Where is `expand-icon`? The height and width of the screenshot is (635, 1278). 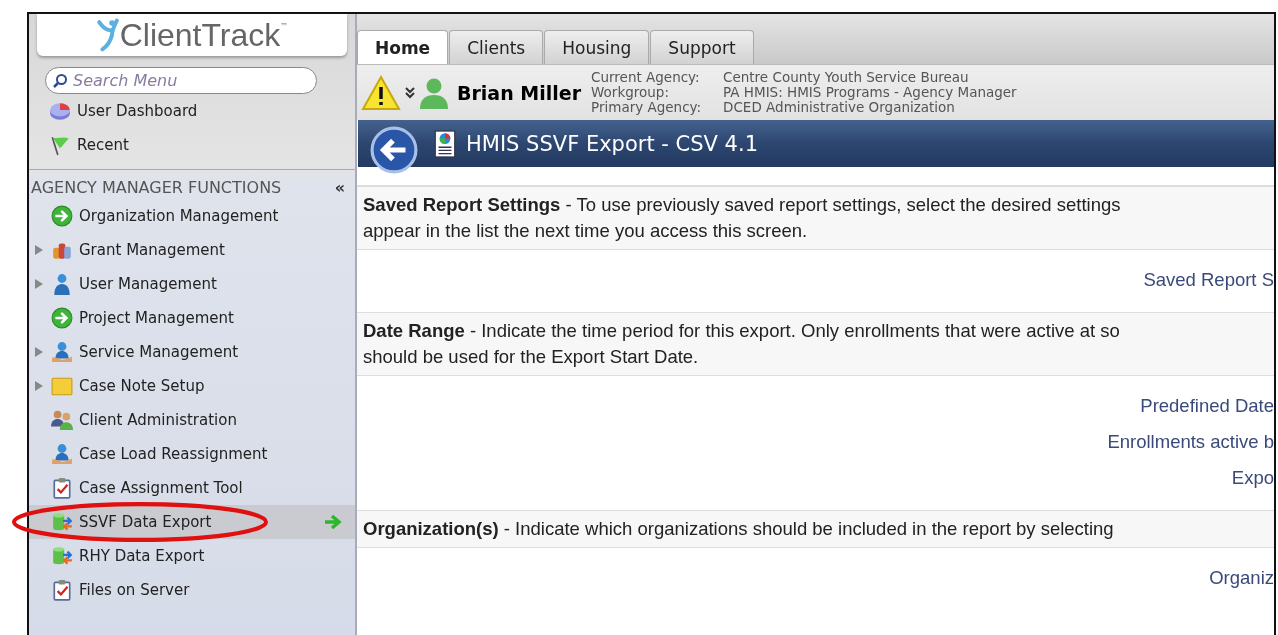 expand-icon is located at coordinates (410, 92).